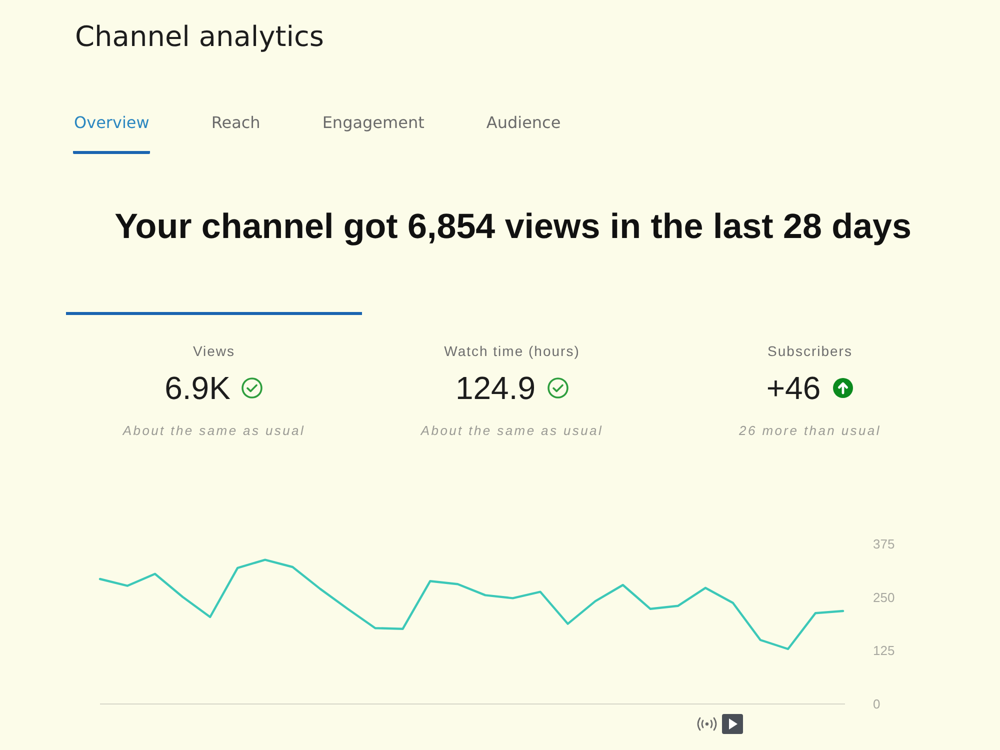 The image size is (1000, 750). What do you see at coordinates (810, 431) in the screenshot?
I see `metric-note: 26 more than usual` at bounding box center [810, 431].